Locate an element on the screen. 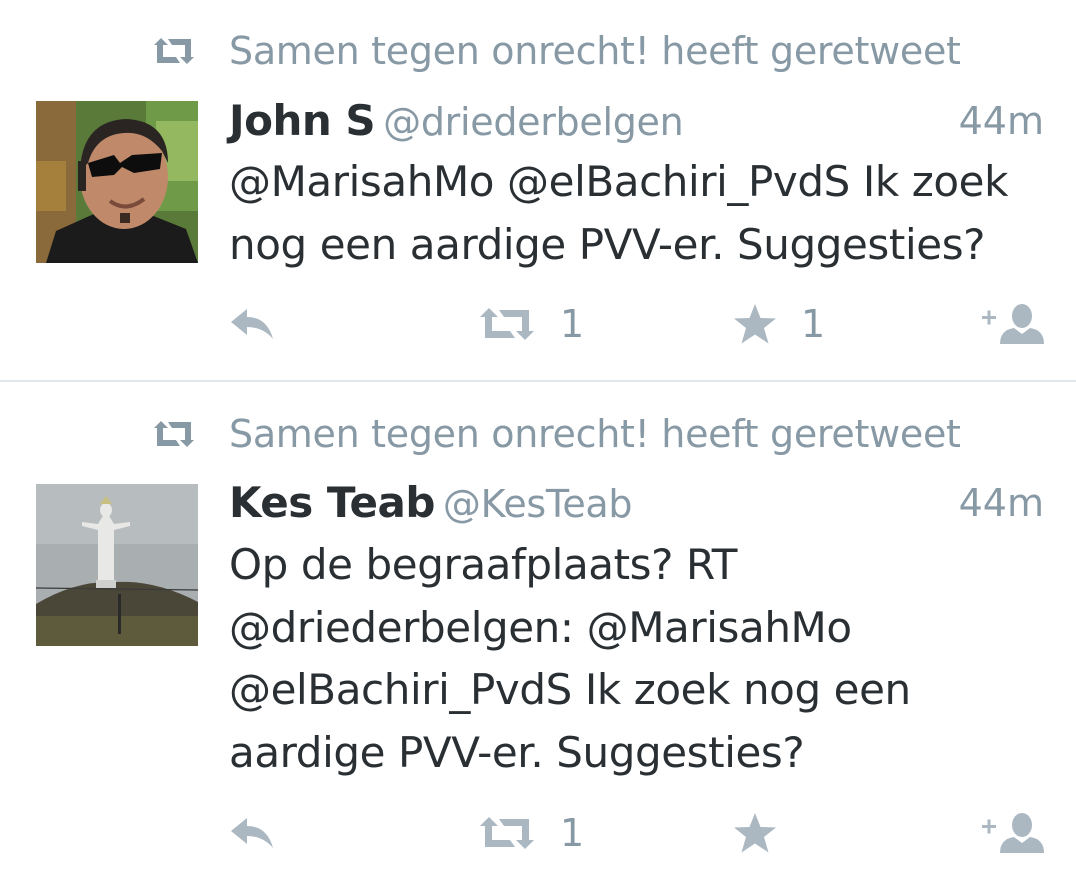 This screenshot has height=886, width=1076. user-name: Kes Teab is located at coordinates (332, 502).